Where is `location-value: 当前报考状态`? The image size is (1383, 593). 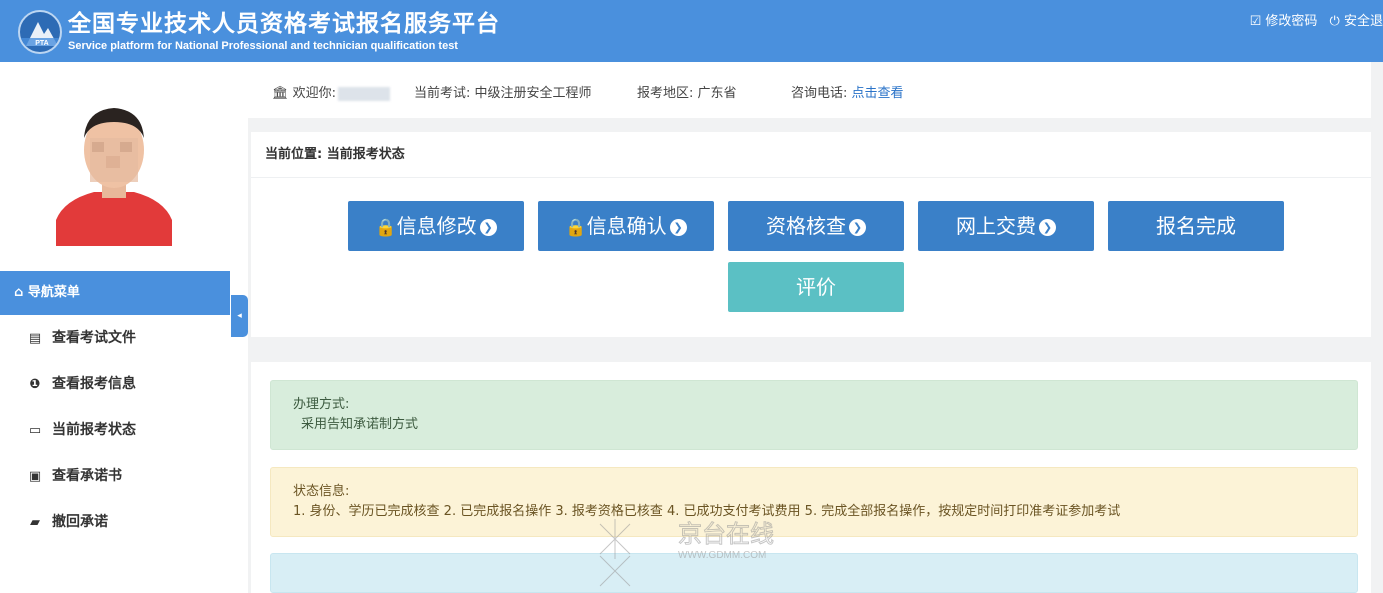 location-value: 当前报考状态 is located at coordinates (365, 154).